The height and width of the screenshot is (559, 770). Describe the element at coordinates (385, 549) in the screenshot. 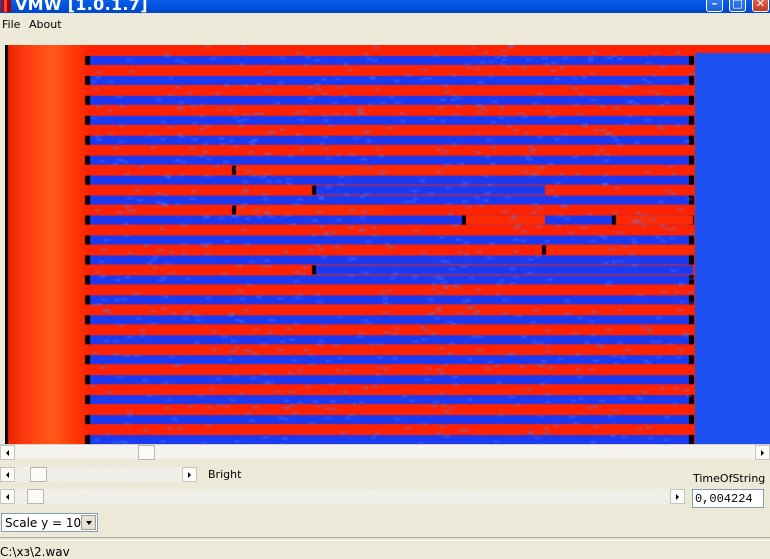

I see `status-bar: C:\хз\2.wav` at that location.